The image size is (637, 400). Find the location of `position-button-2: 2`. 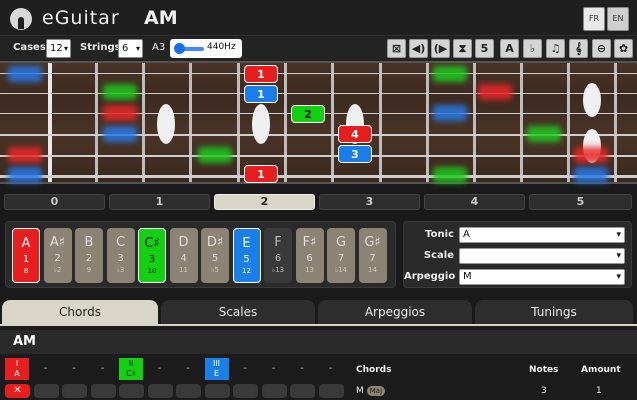

position-button-2: 2 is located at coordinates (264, 202).